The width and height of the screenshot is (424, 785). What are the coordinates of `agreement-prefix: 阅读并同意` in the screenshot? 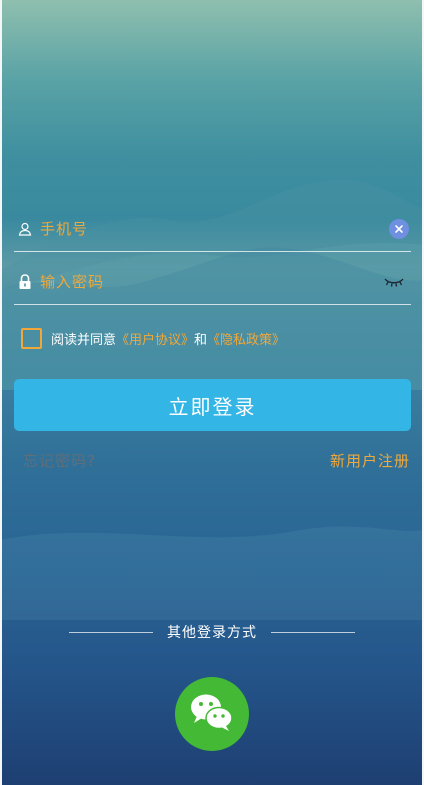 It's located at (84, 340).